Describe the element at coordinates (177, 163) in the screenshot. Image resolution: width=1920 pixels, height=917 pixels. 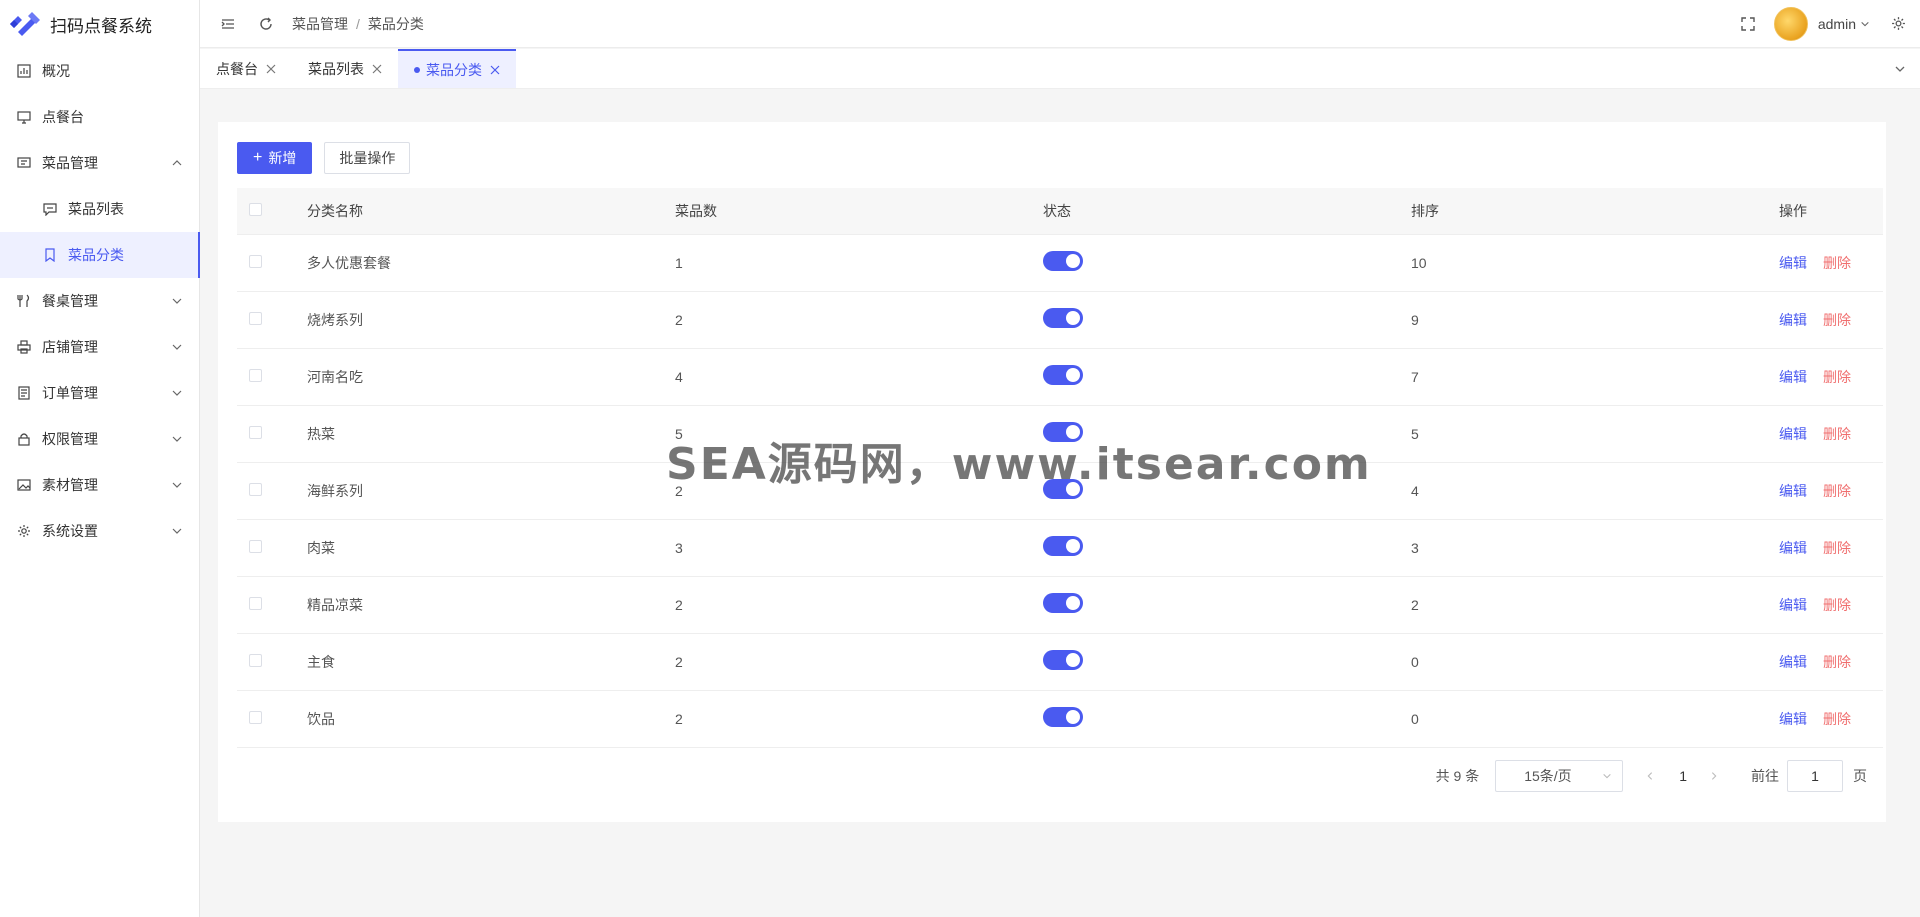
I see `chevron-up-icon` at that location.